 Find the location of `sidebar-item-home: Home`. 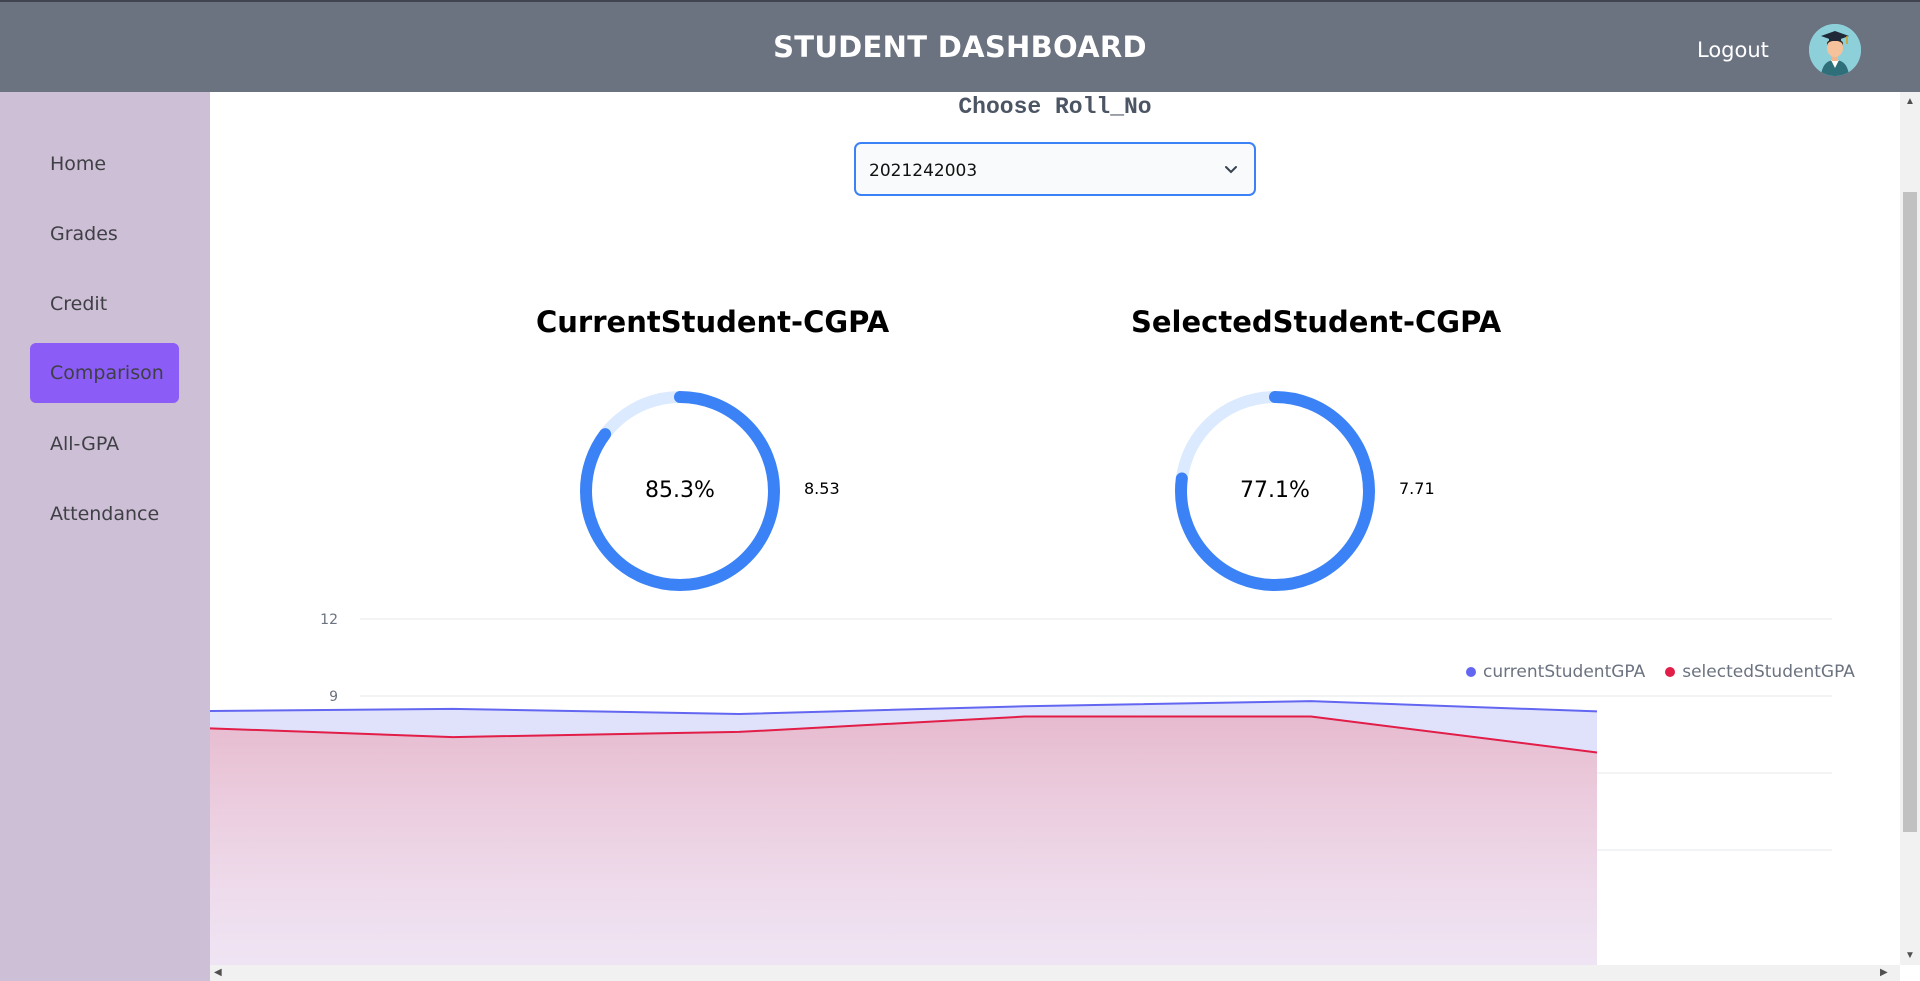

sidebar-item-home: Home is located at coordinates (104, 164).